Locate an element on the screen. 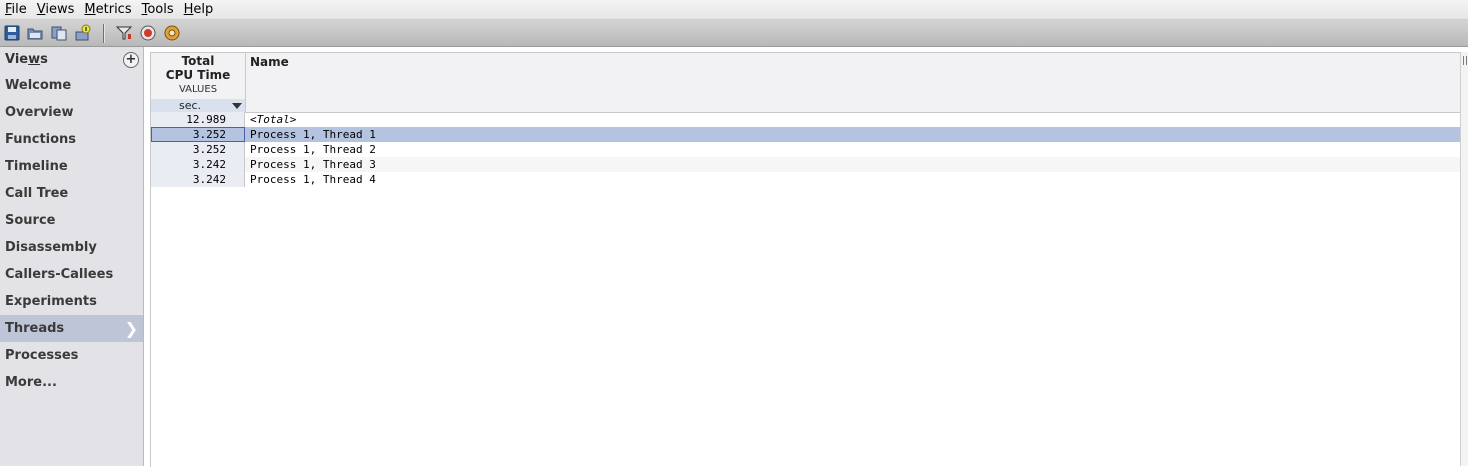 This screenshot has height=467, width=1468. sidebar-item-threads: Threads ❯ is located at coordinates (71, 328).